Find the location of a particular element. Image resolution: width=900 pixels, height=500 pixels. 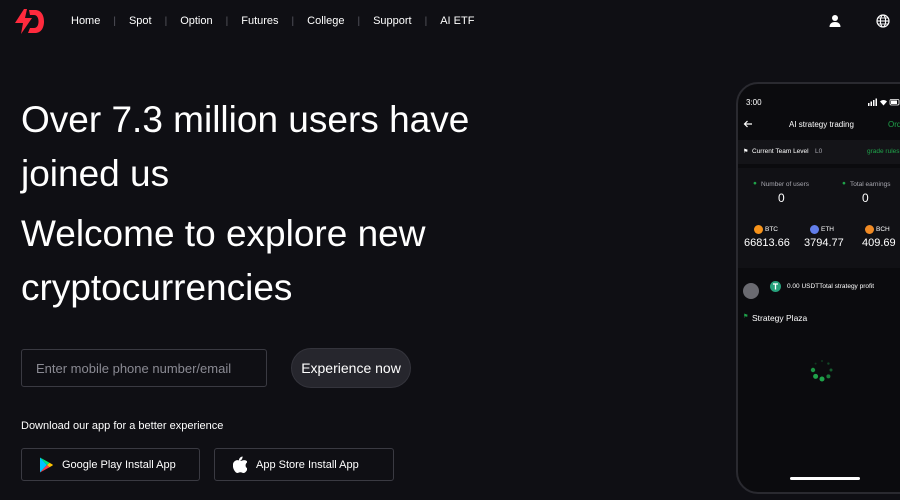

eth-price: 3794.77 is located at coordinates (824, 243).